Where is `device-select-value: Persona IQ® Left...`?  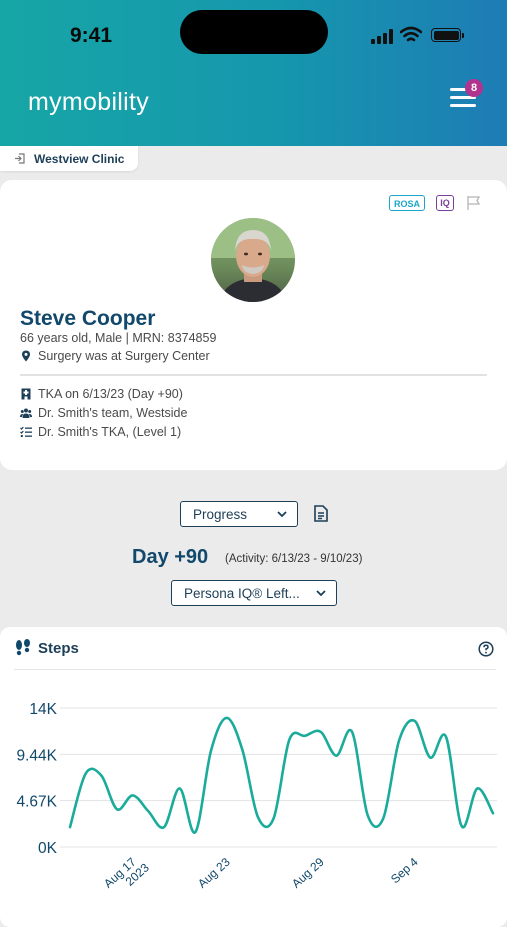
device-select-value: Persona IQ® Left... is located at coordinates (242, 593).